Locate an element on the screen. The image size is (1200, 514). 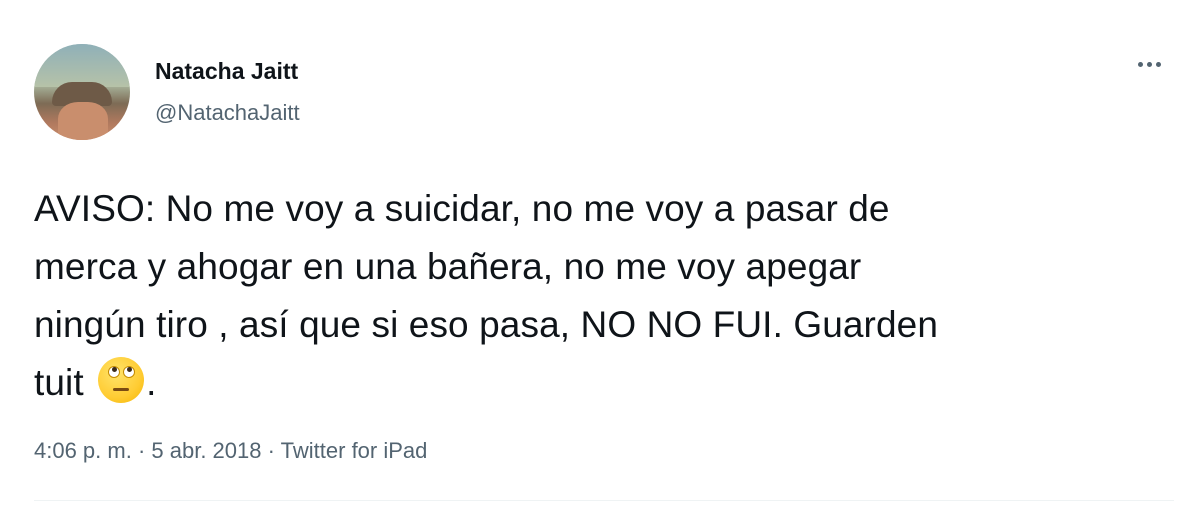
tweet-text-segment: . is located at coordinates (151, 382).